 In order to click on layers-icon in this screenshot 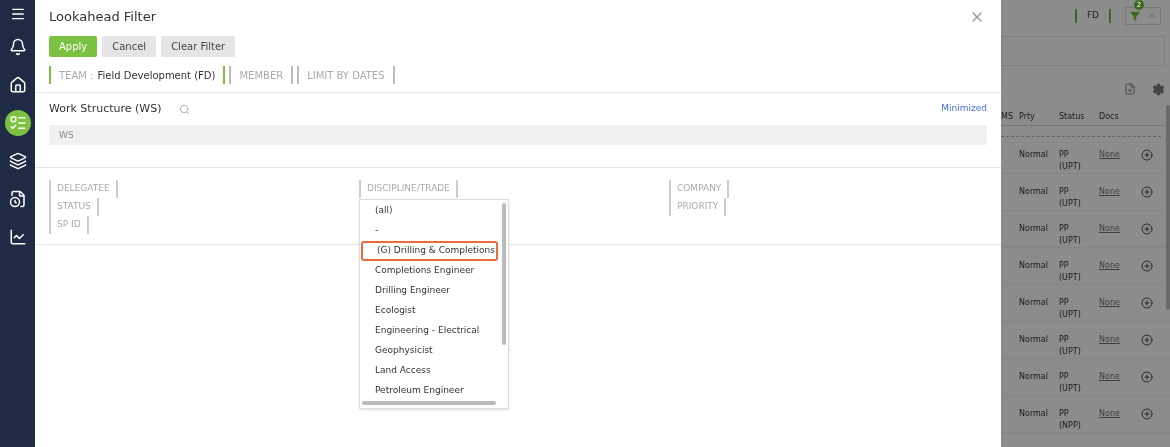, I will do `click(17, 161)`.